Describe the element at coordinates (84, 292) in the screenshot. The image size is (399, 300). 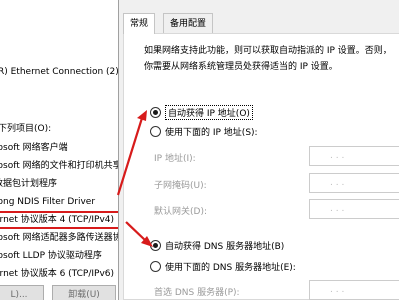
I see `uninstall-button: 卸载(U)` at that location.